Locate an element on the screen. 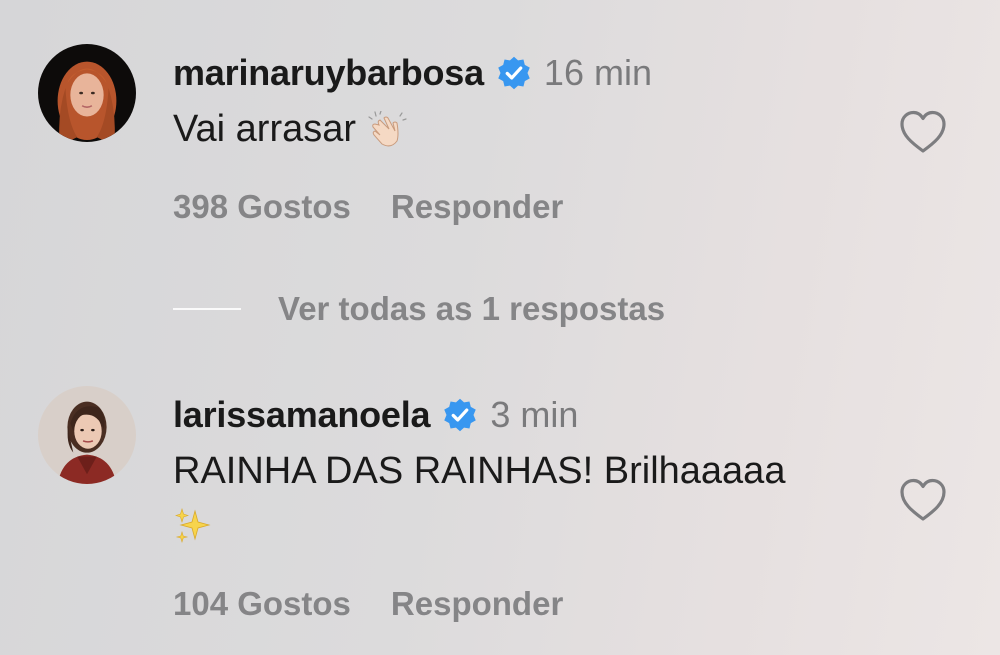 The image size is (1000, 655). sparkles-emoji is located at coordinates (193, 525).